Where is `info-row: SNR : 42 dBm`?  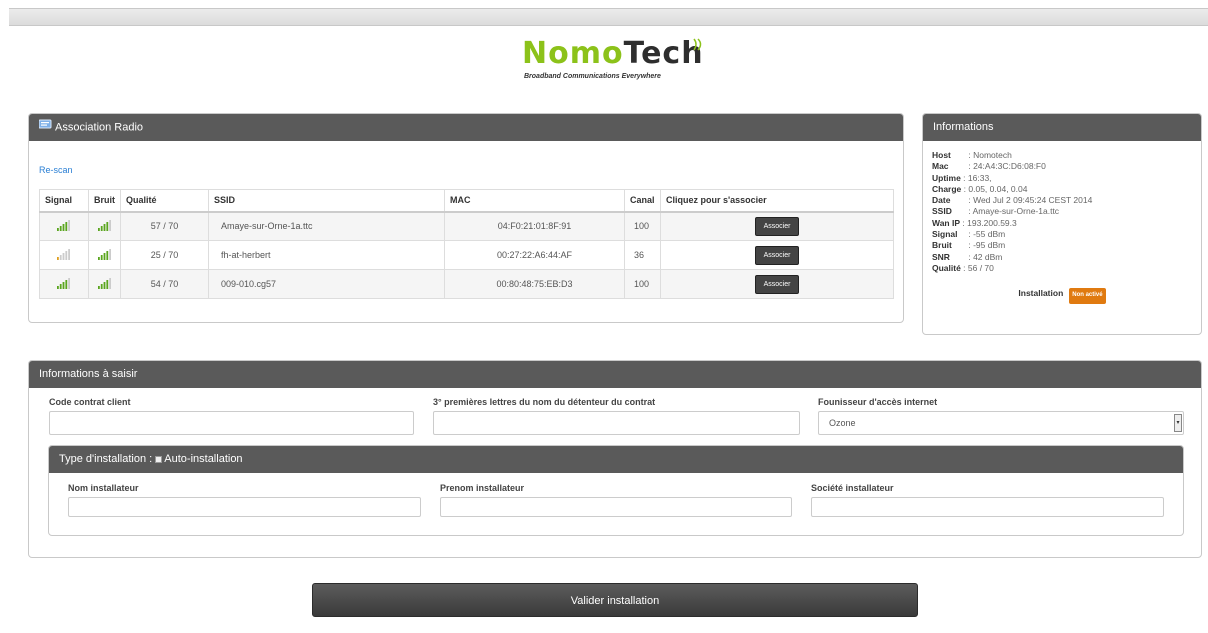
info-row: SNR : 42 dBm is located at coordinates (1062, 257).